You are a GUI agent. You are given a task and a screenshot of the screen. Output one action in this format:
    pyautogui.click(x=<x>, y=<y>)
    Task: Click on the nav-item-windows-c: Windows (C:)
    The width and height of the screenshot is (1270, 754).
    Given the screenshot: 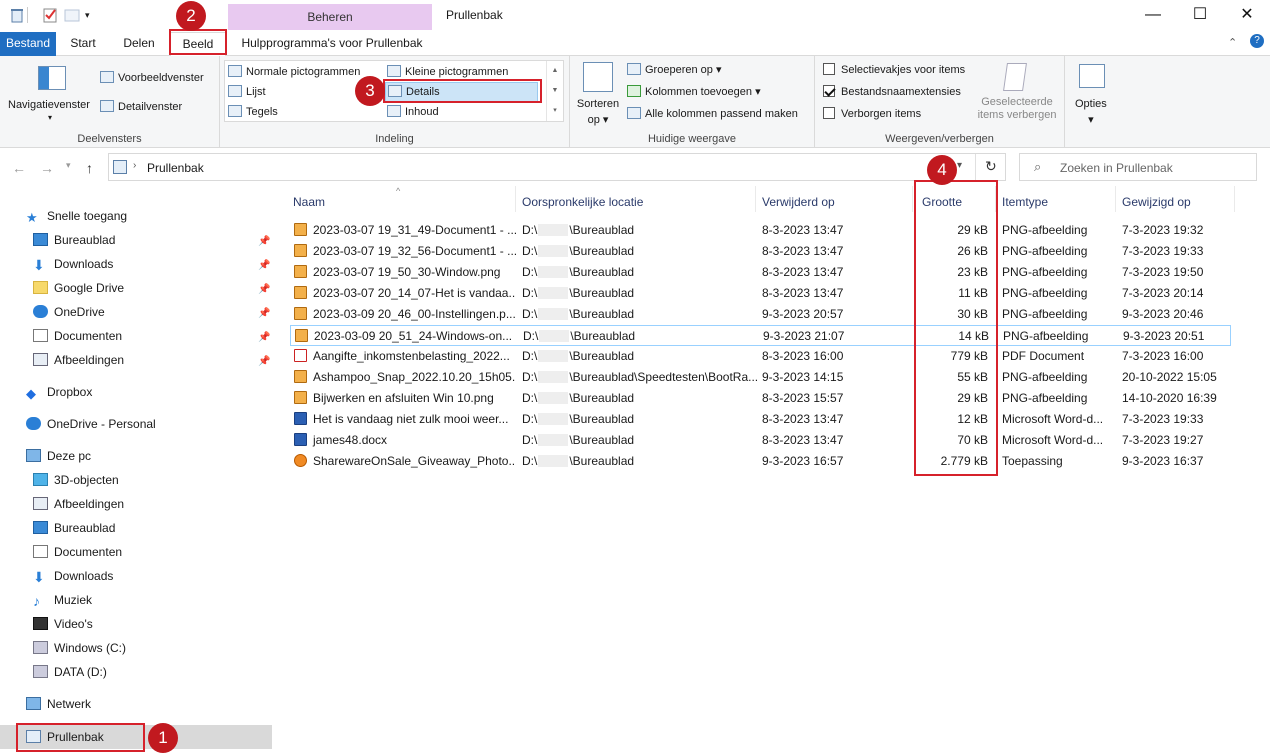 What is the action you would take?
    pyautogui.click(x=79, y=648)
    